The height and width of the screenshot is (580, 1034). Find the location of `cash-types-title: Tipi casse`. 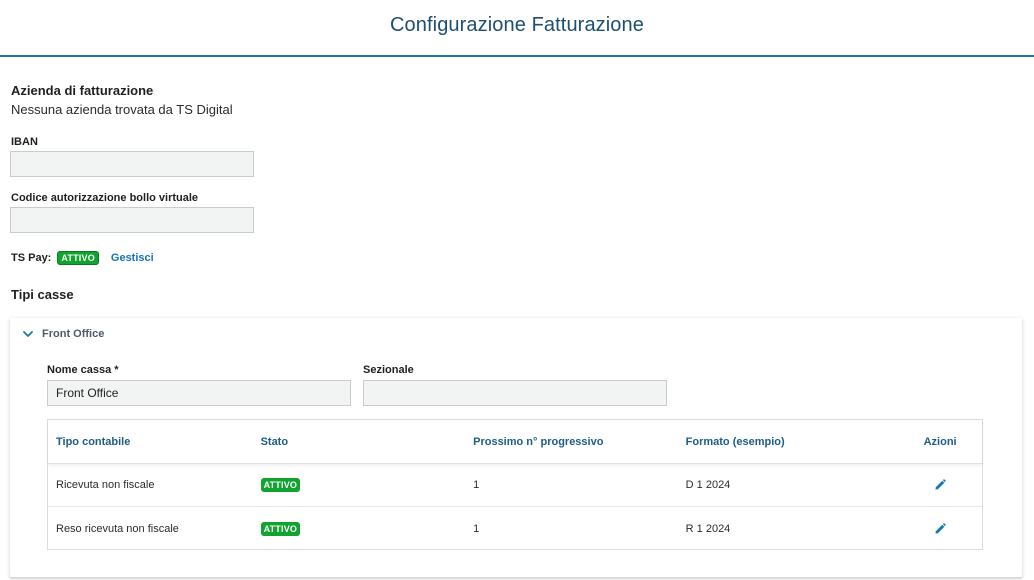

cash-types-title: Tipi casse is located at coordinates (42, 294).